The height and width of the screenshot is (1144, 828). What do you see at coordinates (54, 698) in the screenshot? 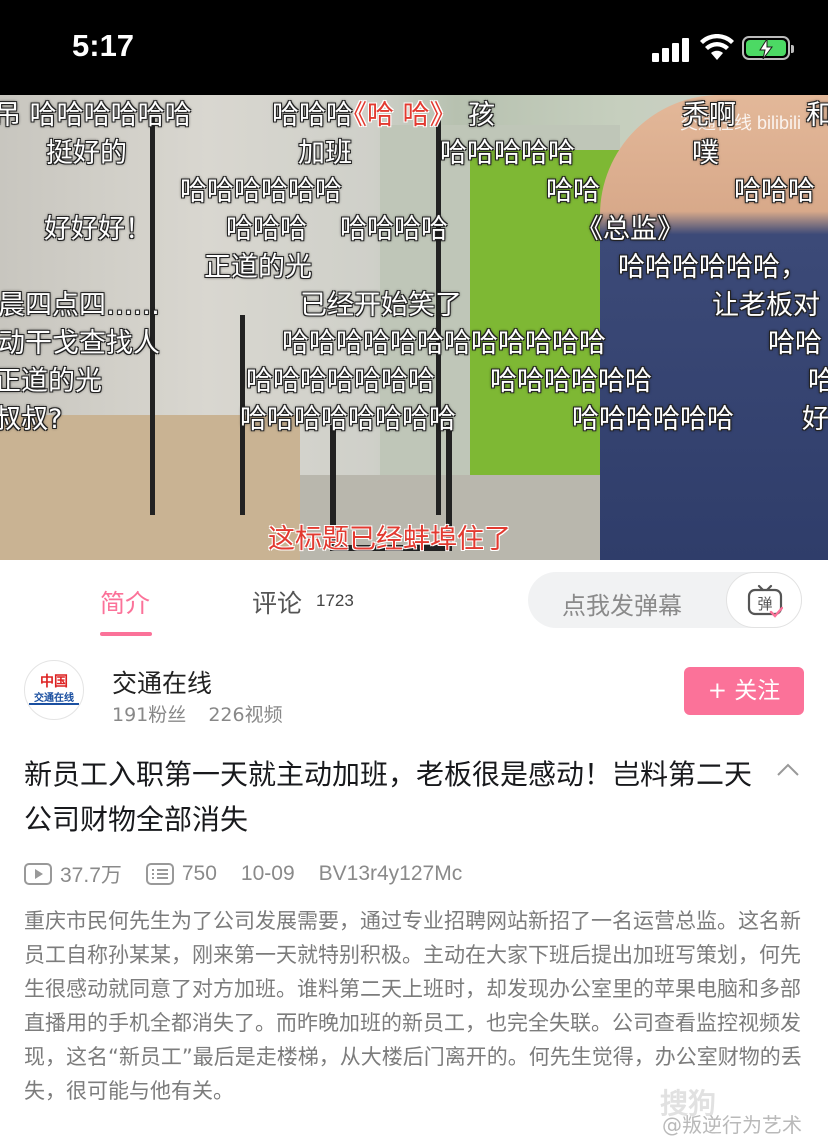
I see `avatar-logo-line2: 交通在线` at bounding box center [54, 698].